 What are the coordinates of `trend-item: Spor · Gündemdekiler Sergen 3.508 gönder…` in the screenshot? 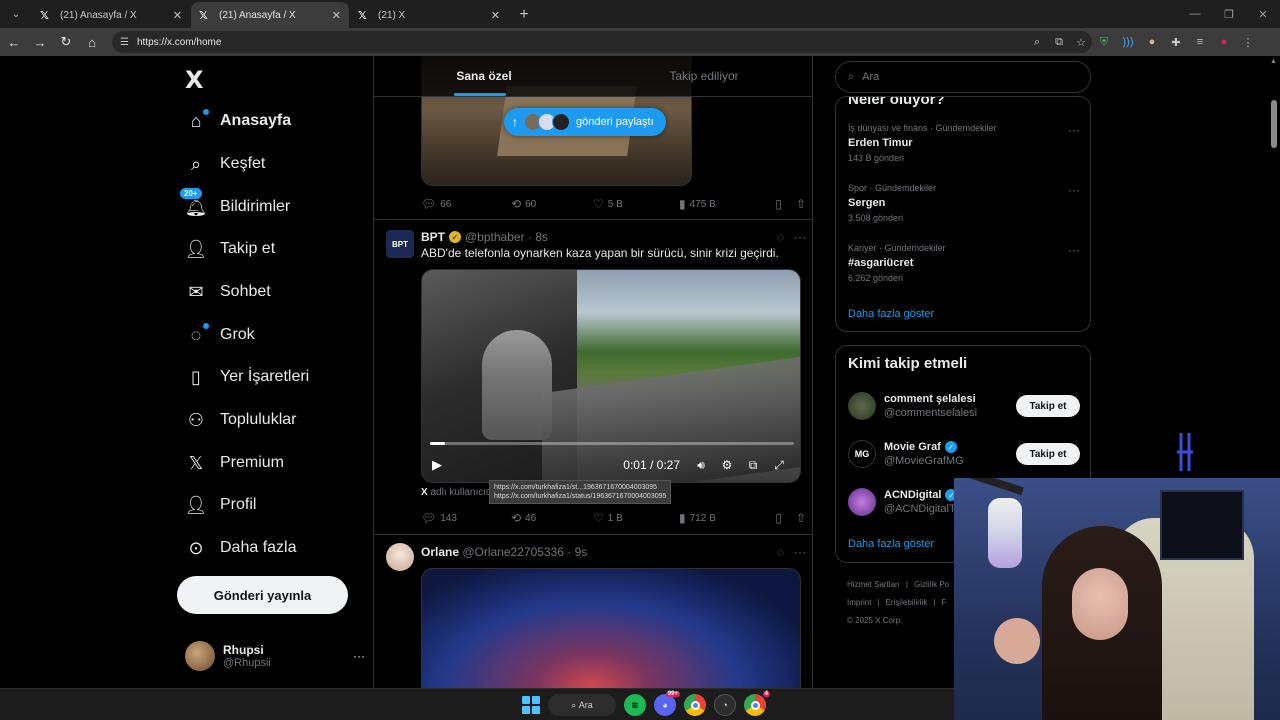 It's located at (964, 203).